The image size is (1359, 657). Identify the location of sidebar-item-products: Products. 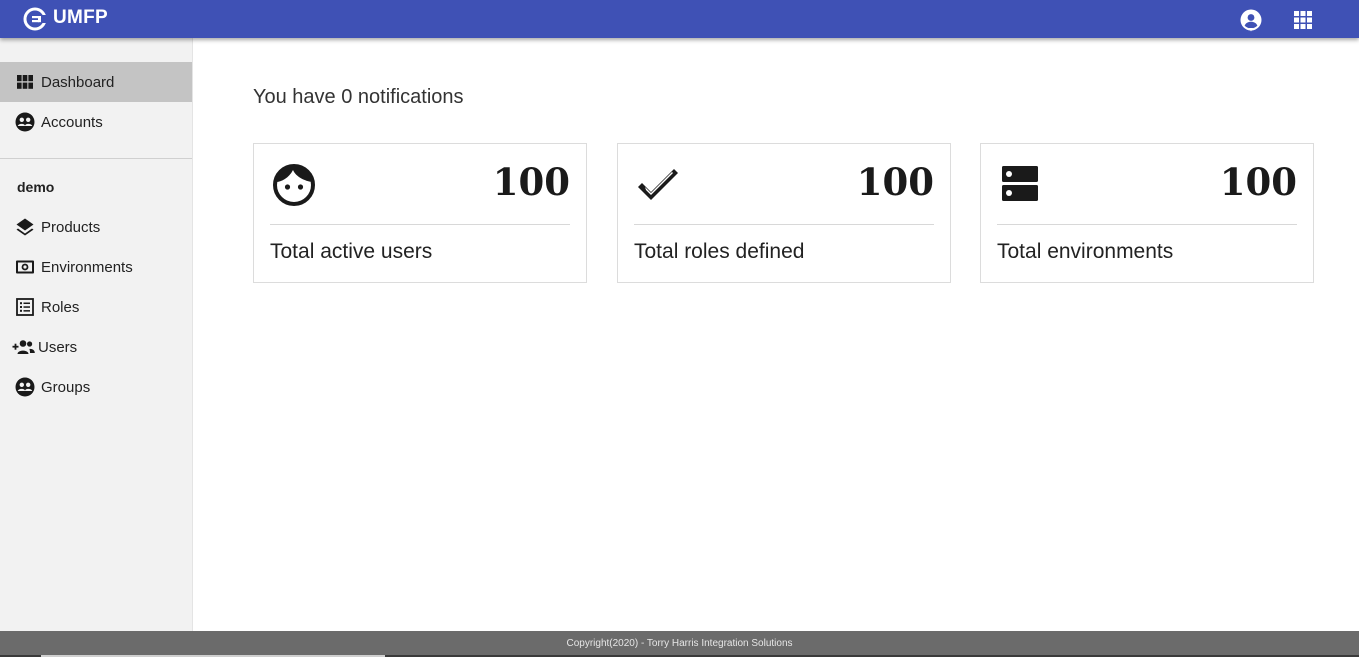
(96, 227).